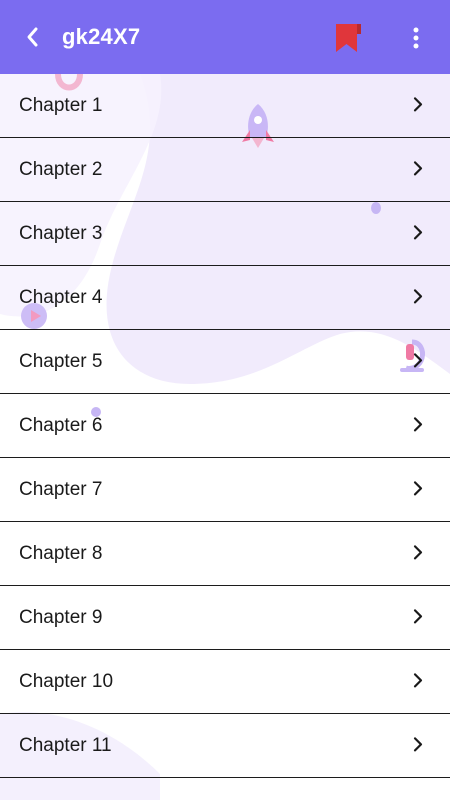  Describe the element at coordinates (61, 425) in the screenshot. I see `chapter-label: Chapter 6` at that location.